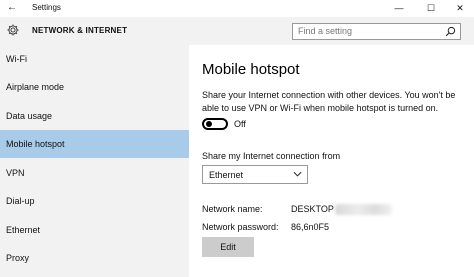  Describe the element at coordinates (237, 8) in the screenshot. I see `title-bar: ← Settings — ☐ ✕` at that location.